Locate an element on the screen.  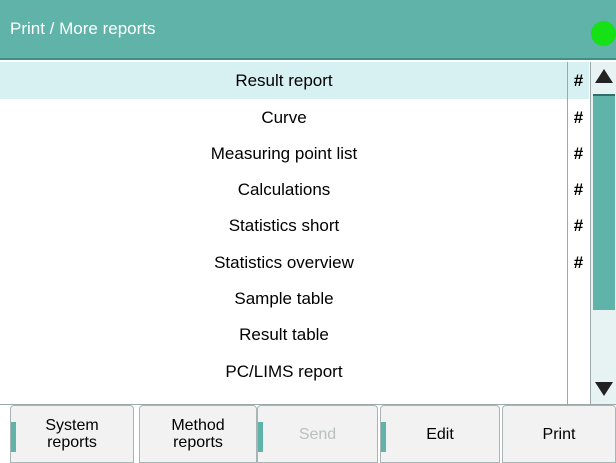
triangle-down-icon is located at coordinates (603, 389).